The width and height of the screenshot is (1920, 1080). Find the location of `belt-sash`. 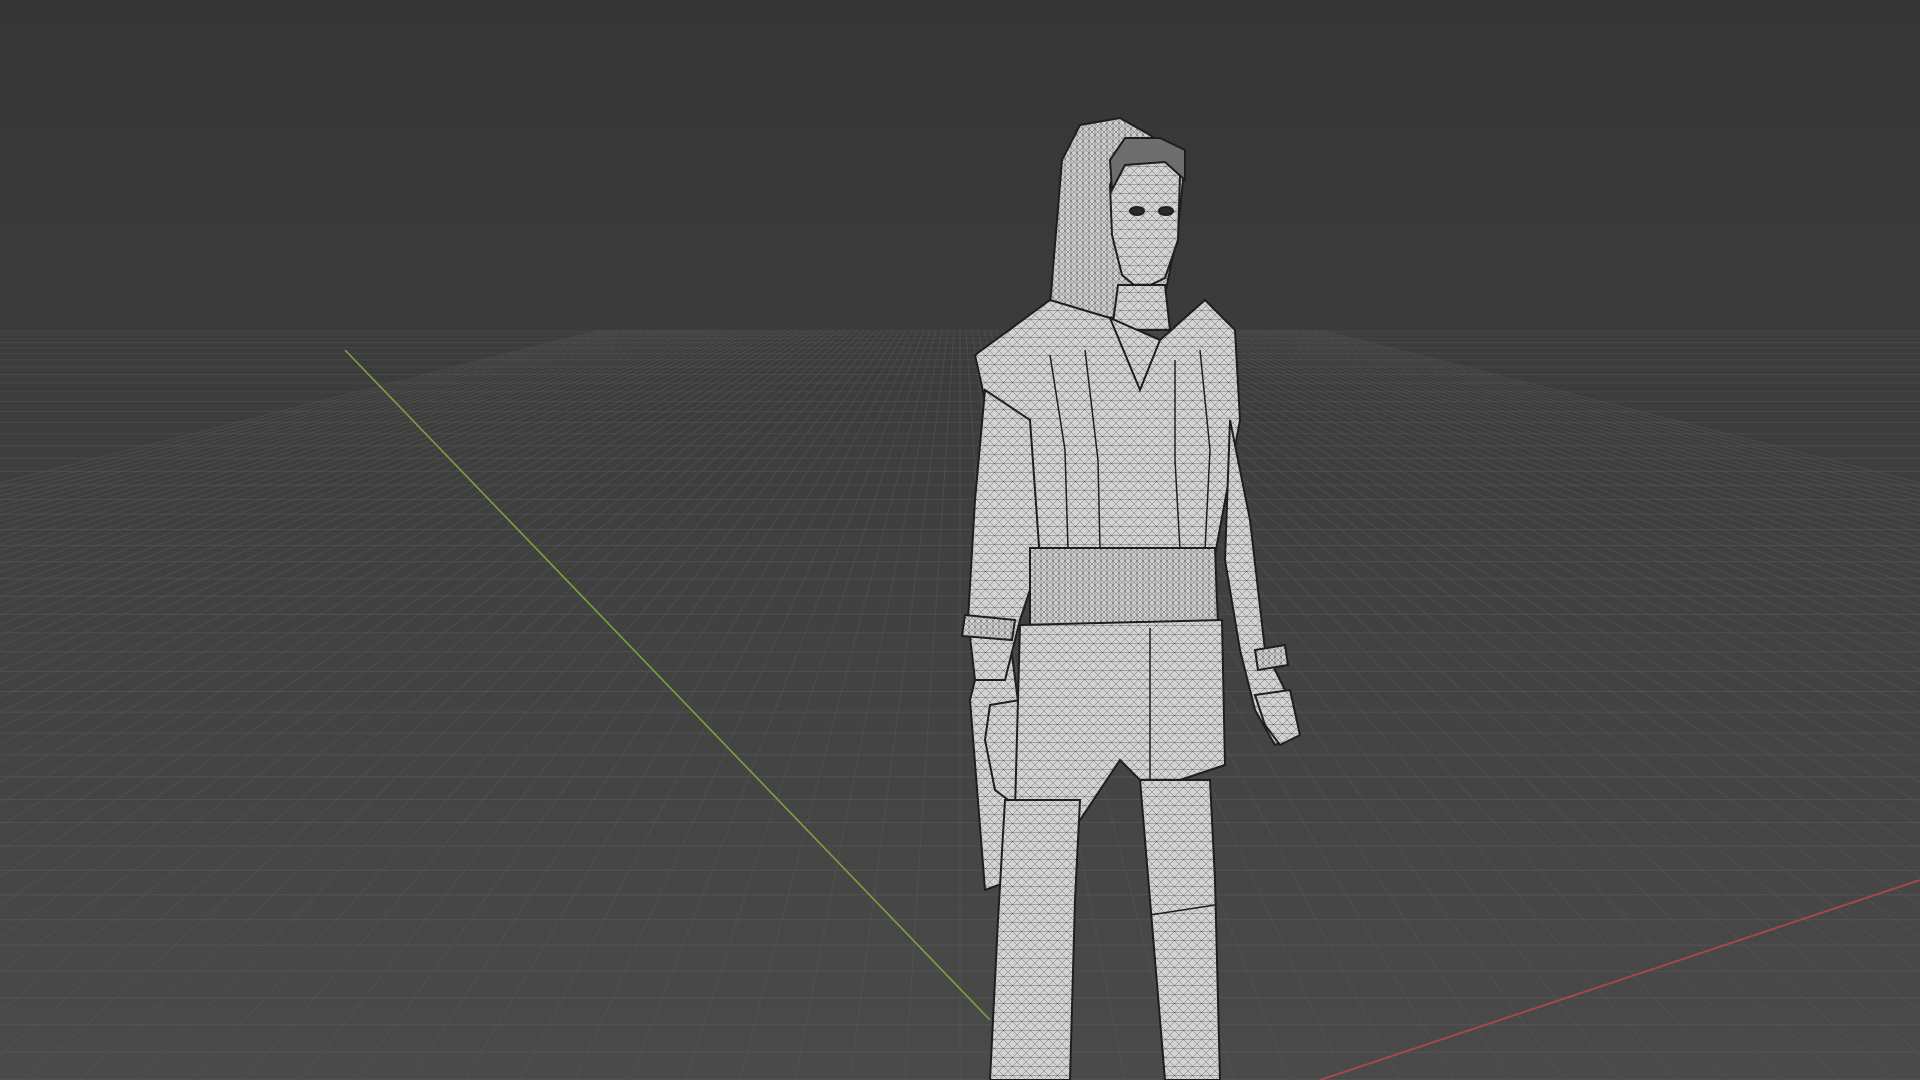

belt-sash is located at coordinates (1124, 589).